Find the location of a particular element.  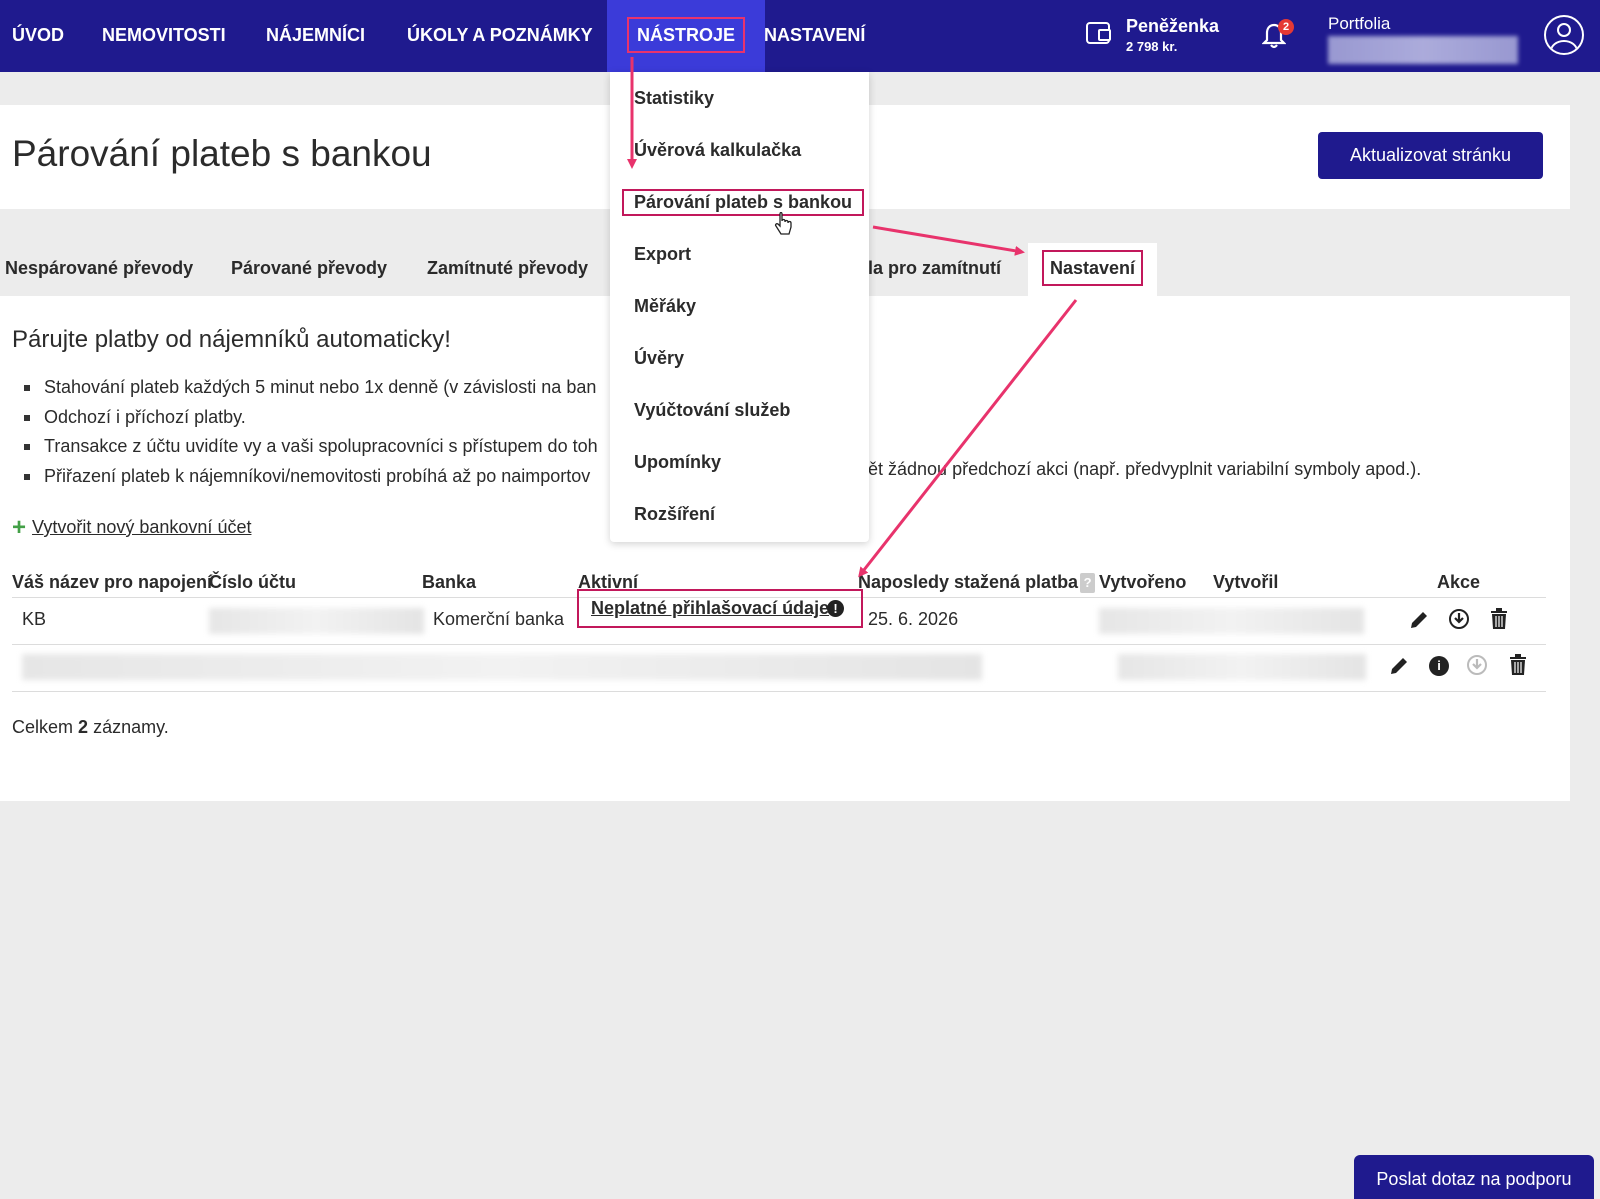

total-count: Celkem 2 záznamy. is located at coordinates (90, 727).